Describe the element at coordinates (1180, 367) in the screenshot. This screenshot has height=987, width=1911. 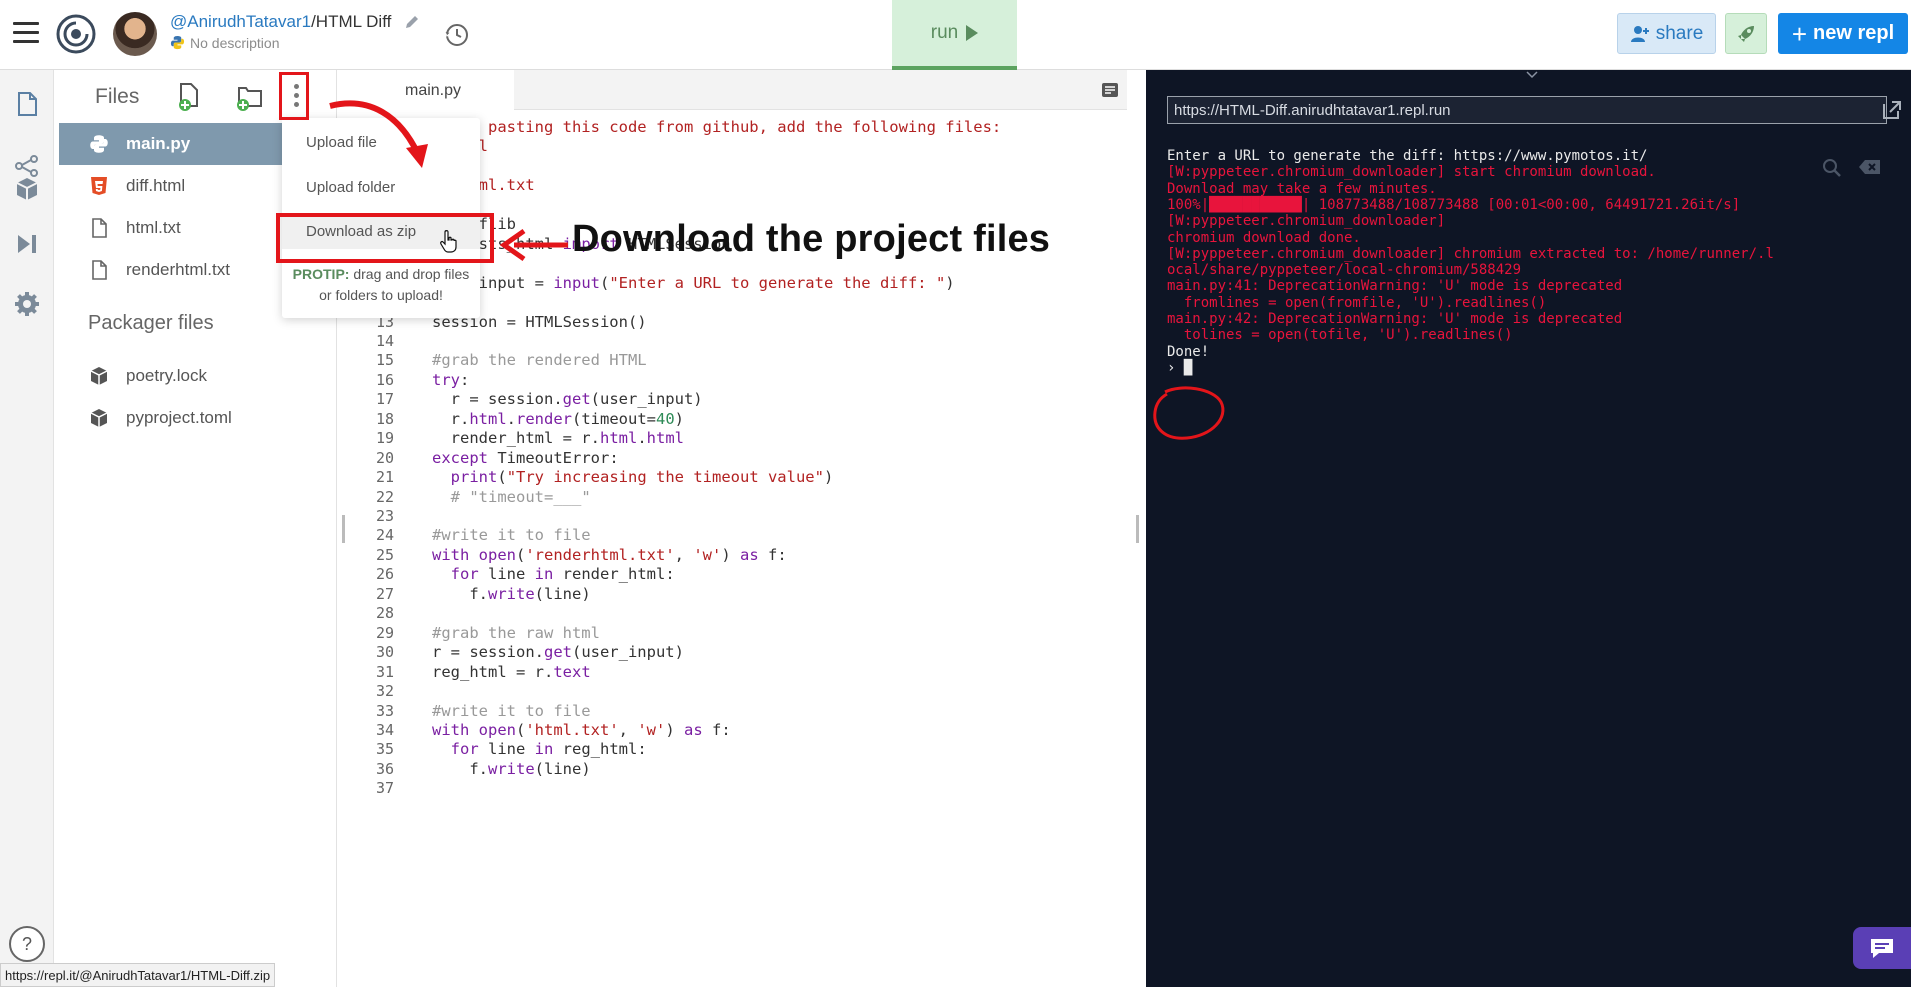
I see `terminal-line: › █` at that location.